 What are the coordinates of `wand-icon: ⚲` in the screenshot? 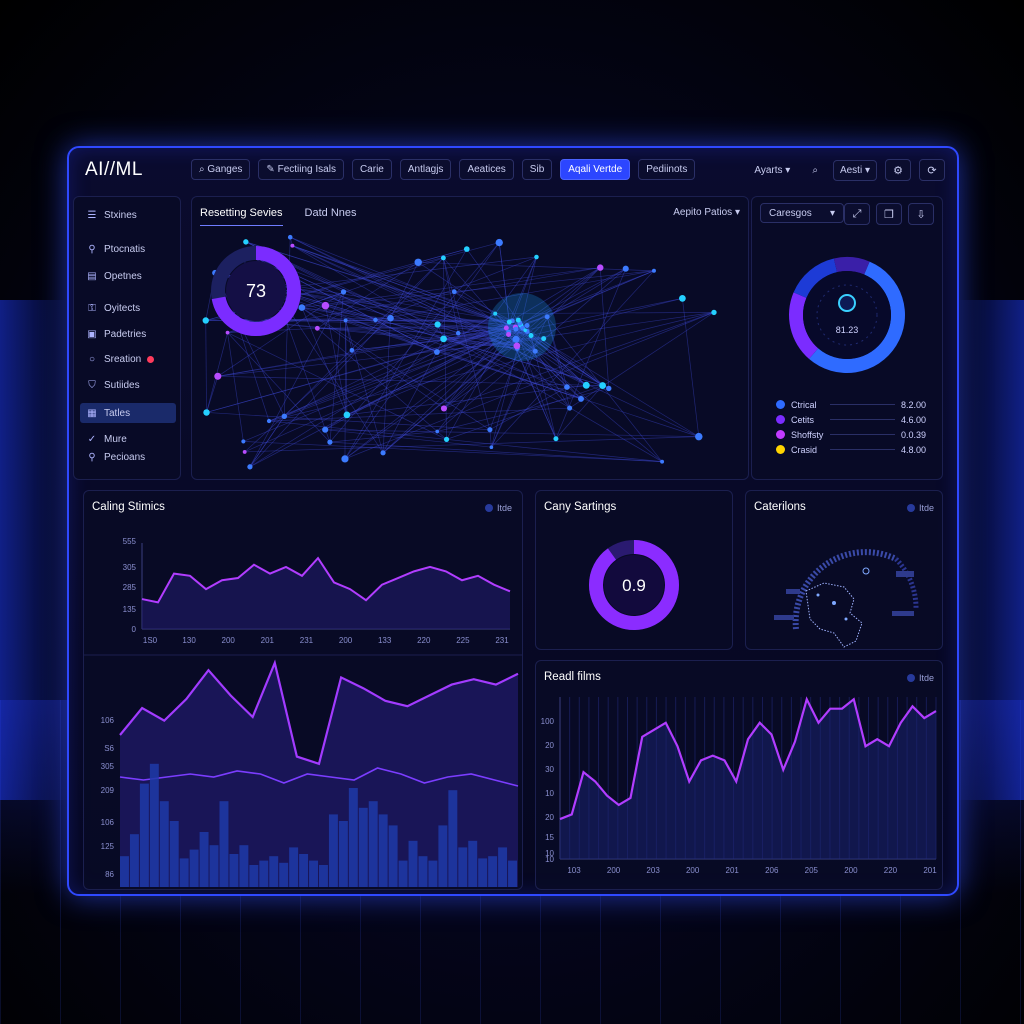 It's located at (92, 457).